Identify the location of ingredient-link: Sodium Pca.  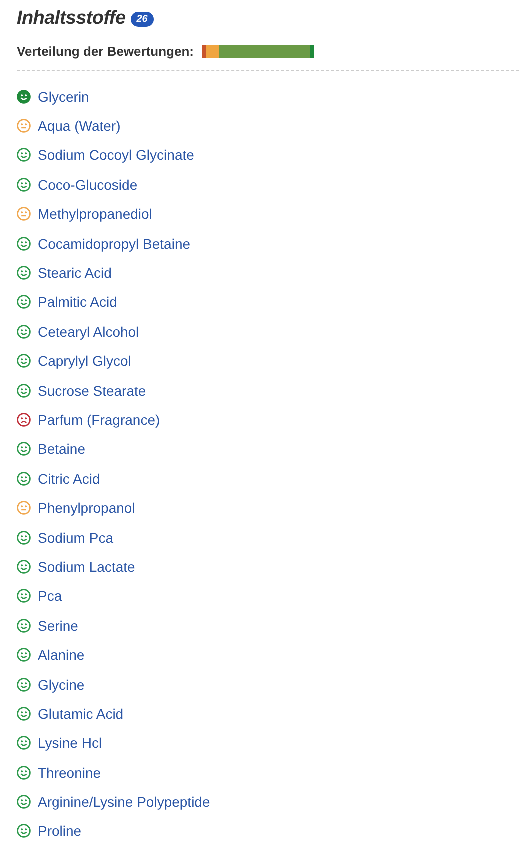
(76, 538).